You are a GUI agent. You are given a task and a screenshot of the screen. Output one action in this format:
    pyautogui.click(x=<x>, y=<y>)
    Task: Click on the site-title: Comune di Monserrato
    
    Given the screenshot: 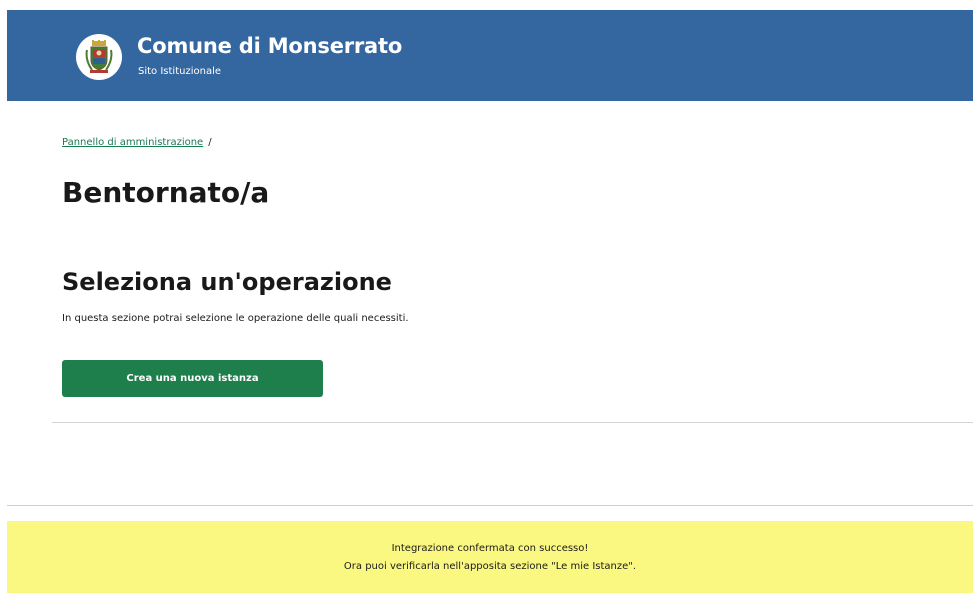 What is the action you would take?
    pyautogui.click(x=269, y=46)
    